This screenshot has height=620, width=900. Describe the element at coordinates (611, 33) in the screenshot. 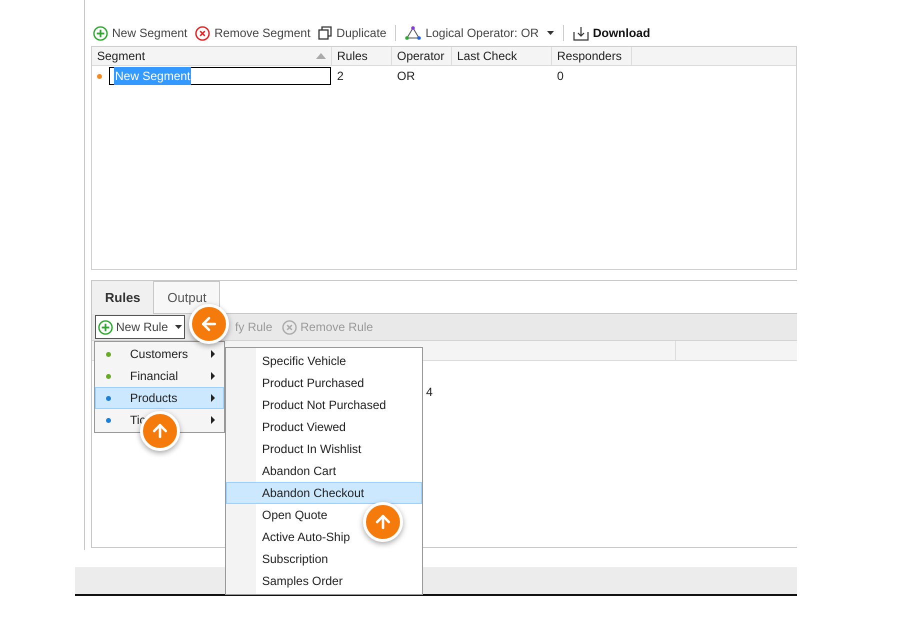

I see `download-button: Download` at that location.